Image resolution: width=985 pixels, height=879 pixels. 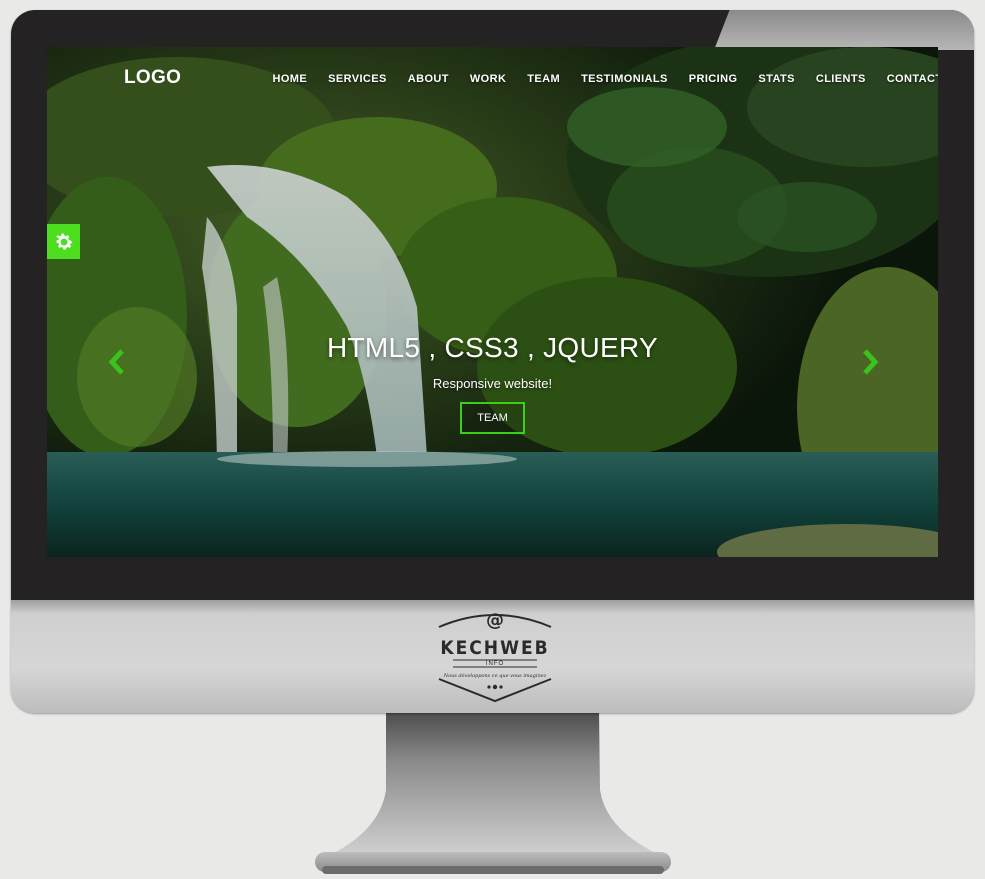 I want to click on nav-item-pricing: PRICING, so click(x=713, y=79).